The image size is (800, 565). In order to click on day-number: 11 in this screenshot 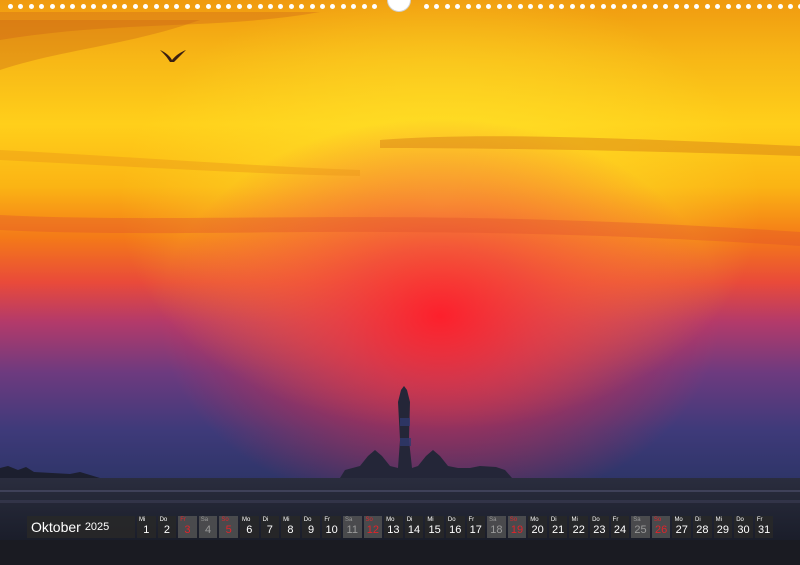, I will do `click(352, 530)`.